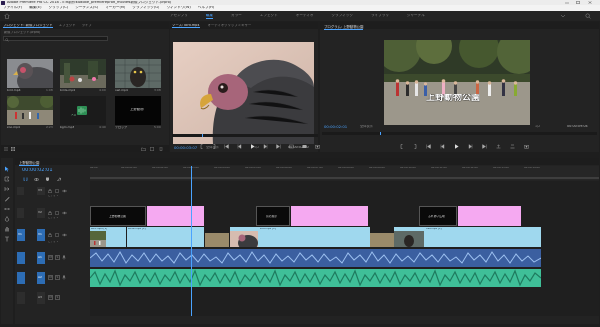 This screenshot has width=600, height=327. Describe the element at coordinates (29, 163) in the screenshot. I see `tab-sequence: 上野動物公園` at that location.